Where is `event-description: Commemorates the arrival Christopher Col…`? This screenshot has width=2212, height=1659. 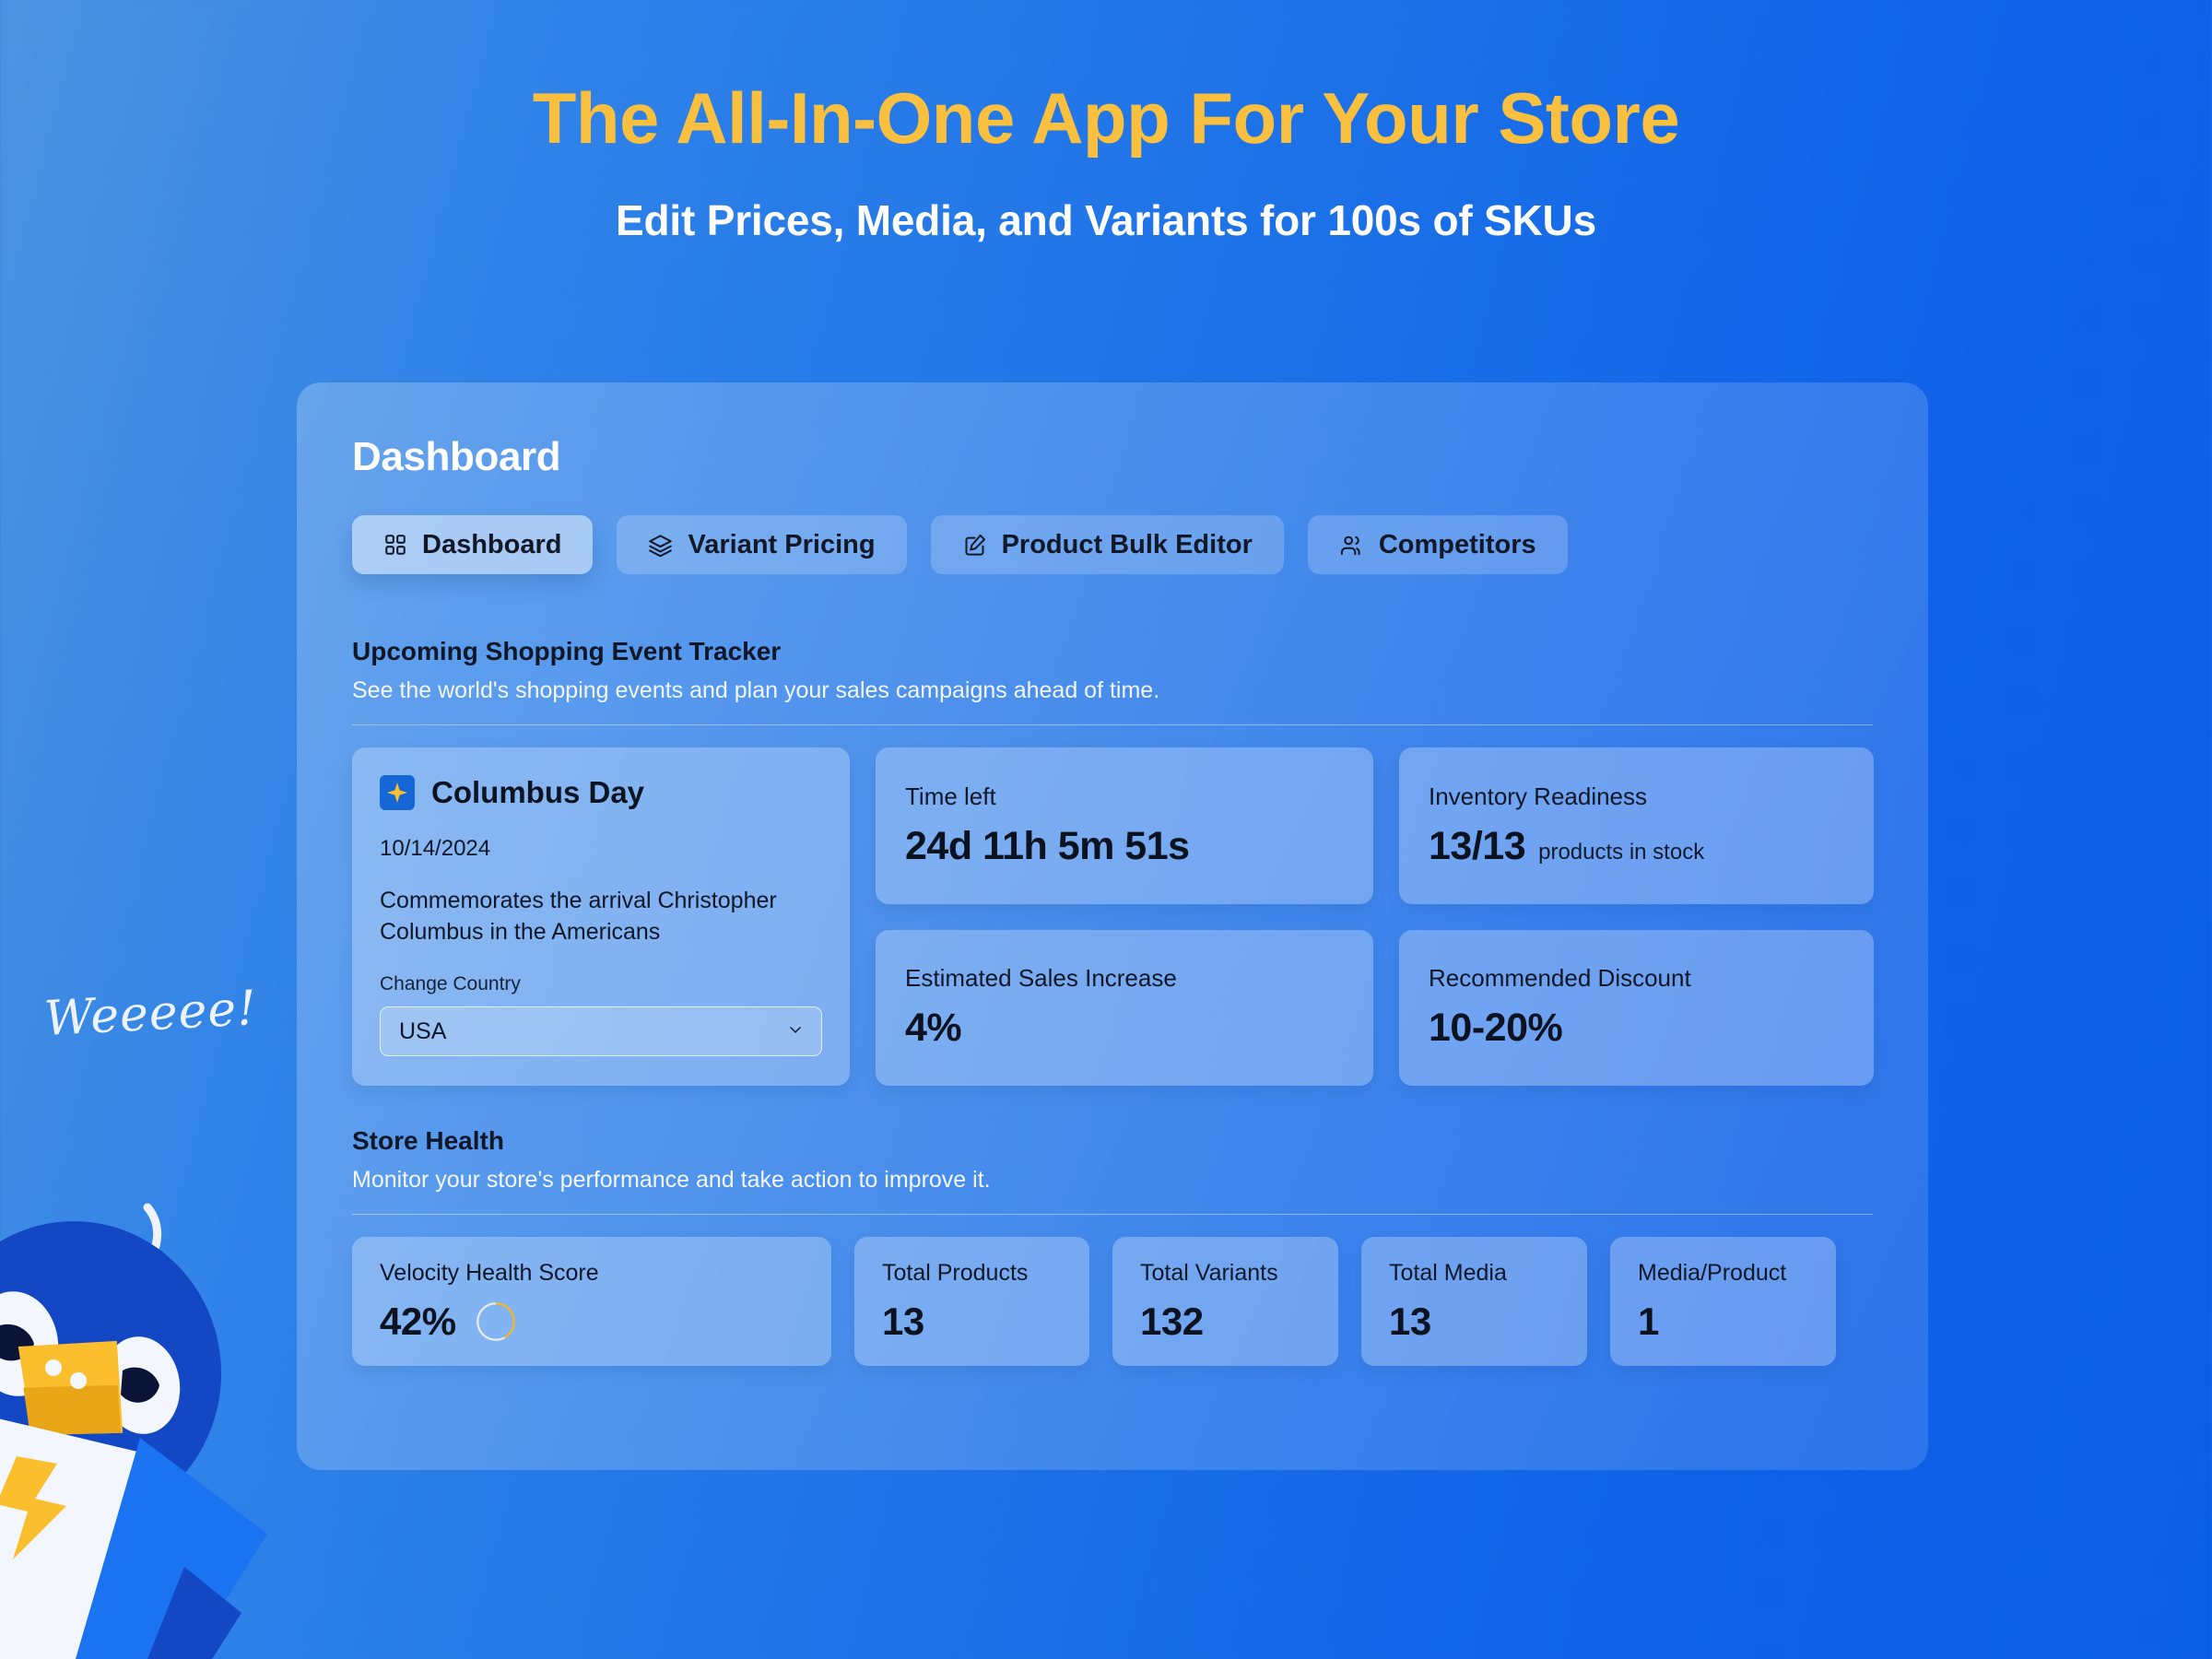 event-description: Commemorates the arrival Christopher Col… is located at coordinates (578, 916).